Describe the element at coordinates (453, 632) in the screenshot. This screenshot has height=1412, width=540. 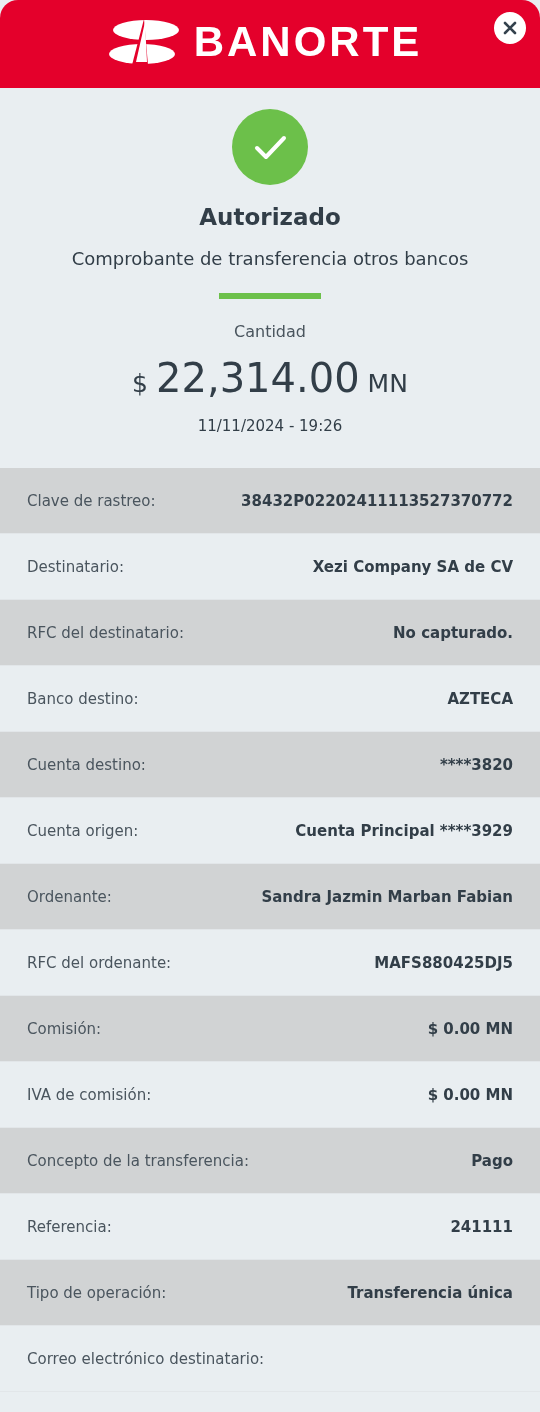
I see `detail-value: No capturado.` at that location.